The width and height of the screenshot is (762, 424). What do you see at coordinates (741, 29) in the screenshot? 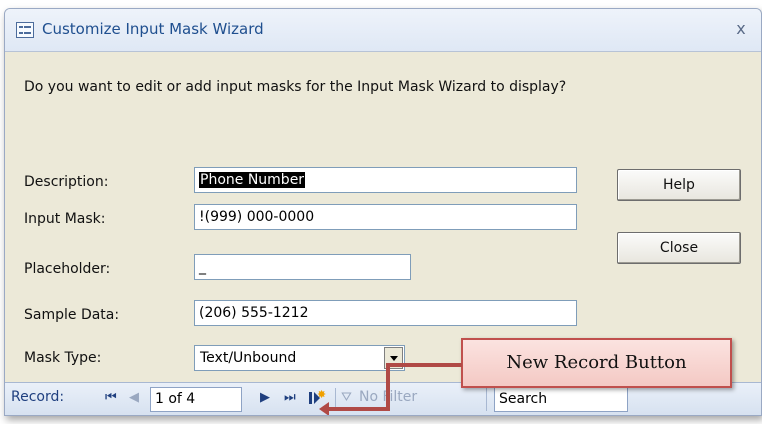
I see `close-icon: x` at bounding box center [741, 29].